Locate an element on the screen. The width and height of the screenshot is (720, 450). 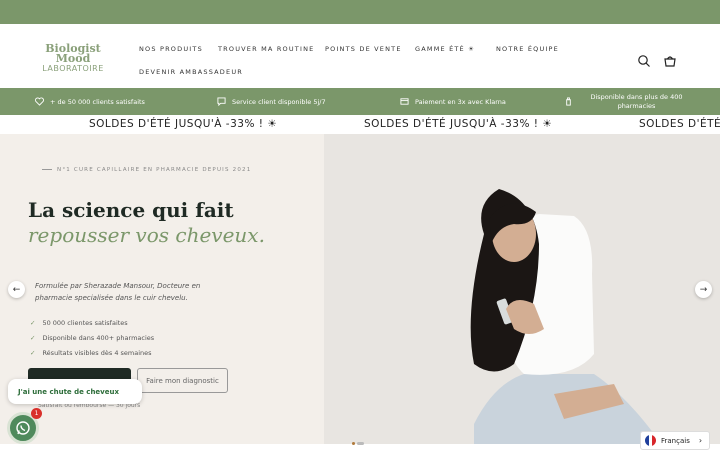
search-icon is located at coordinates (644, 61).